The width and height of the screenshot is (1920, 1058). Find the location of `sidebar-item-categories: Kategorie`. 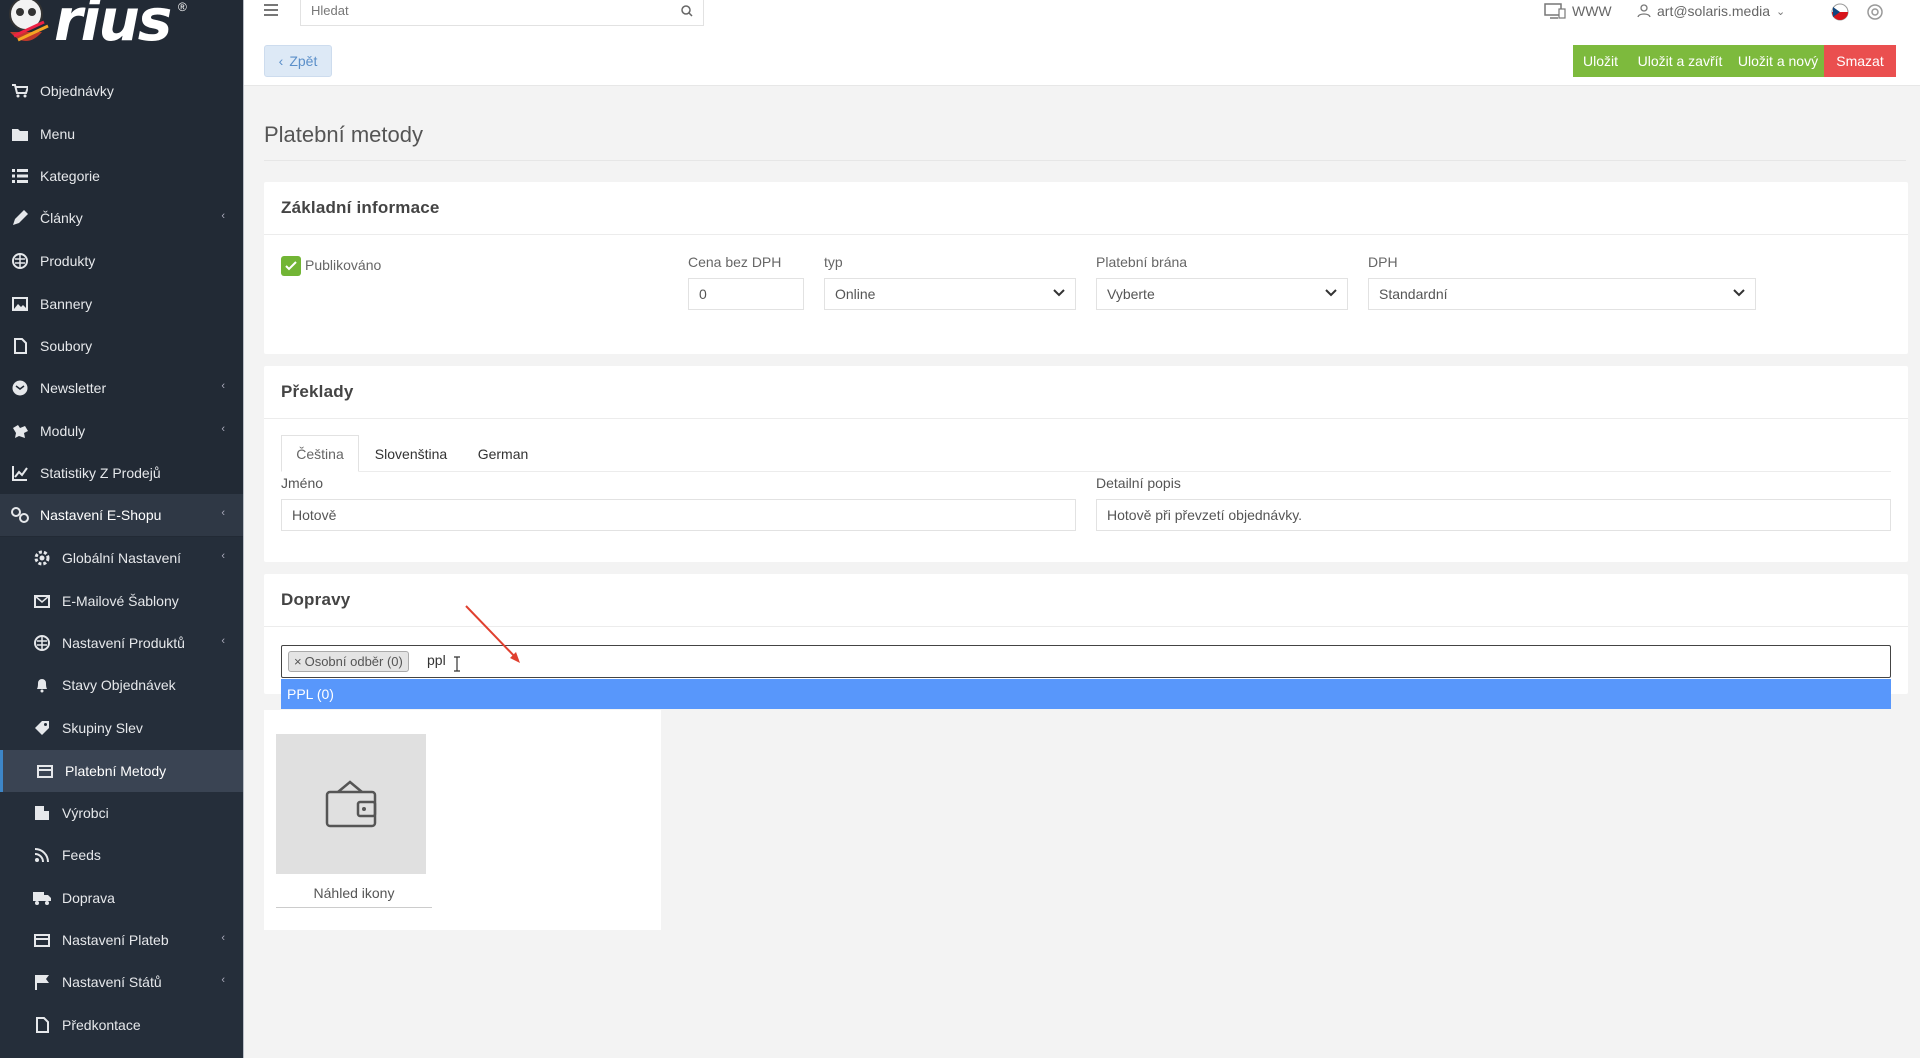

sidebar-item-categories: Kategorie is located at coordinates (121, 176).